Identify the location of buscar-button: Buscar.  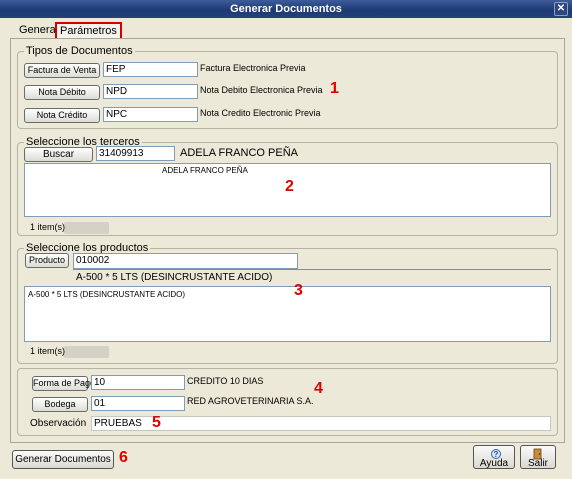
(58, 154).